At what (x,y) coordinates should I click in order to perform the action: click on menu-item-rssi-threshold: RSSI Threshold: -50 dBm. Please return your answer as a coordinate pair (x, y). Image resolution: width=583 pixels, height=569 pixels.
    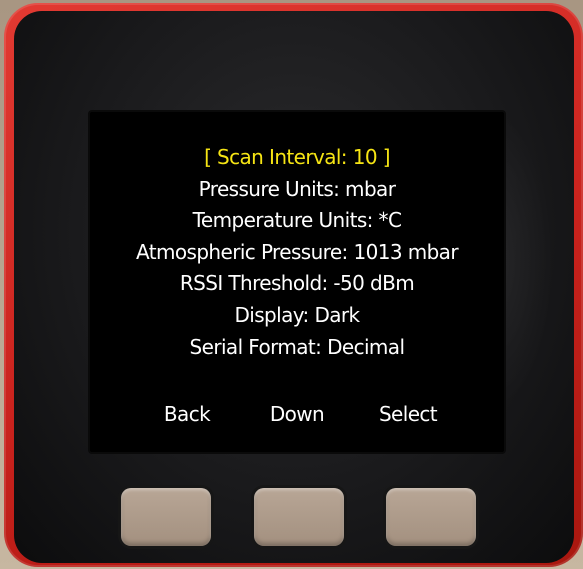
    Looking at the image, I should click on (297, 284).